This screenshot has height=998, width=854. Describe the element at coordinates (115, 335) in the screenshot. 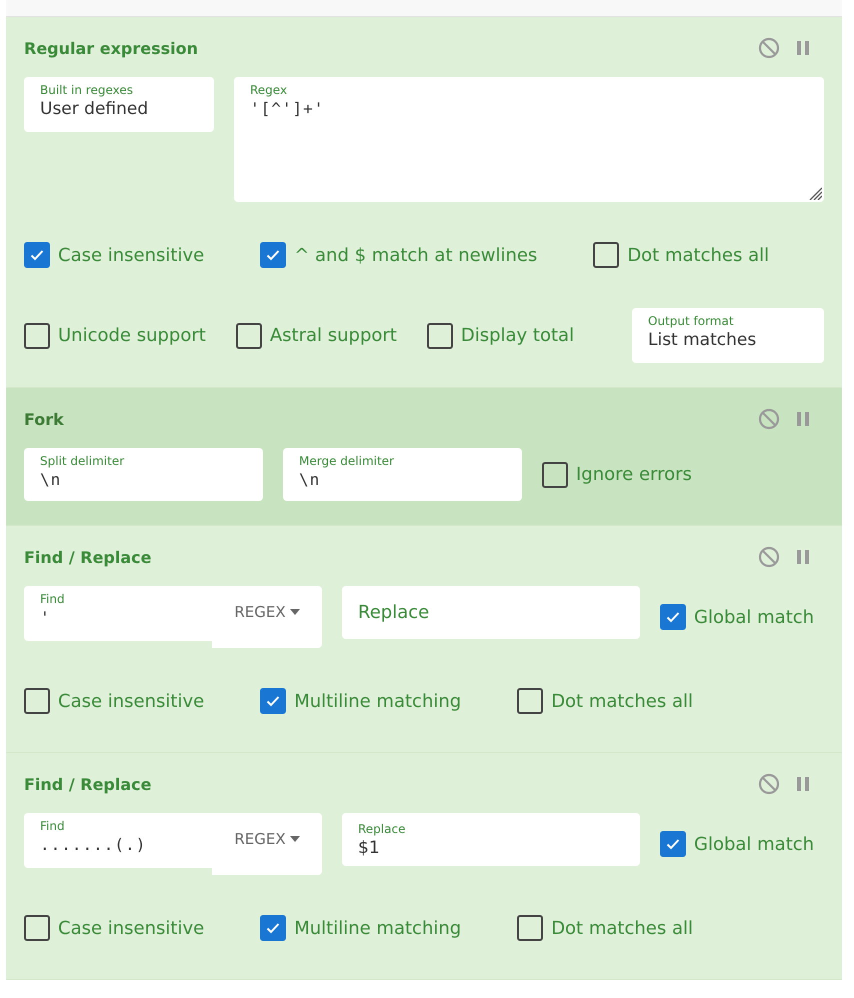

I see `checkbox-option: Unicode support` at that location.